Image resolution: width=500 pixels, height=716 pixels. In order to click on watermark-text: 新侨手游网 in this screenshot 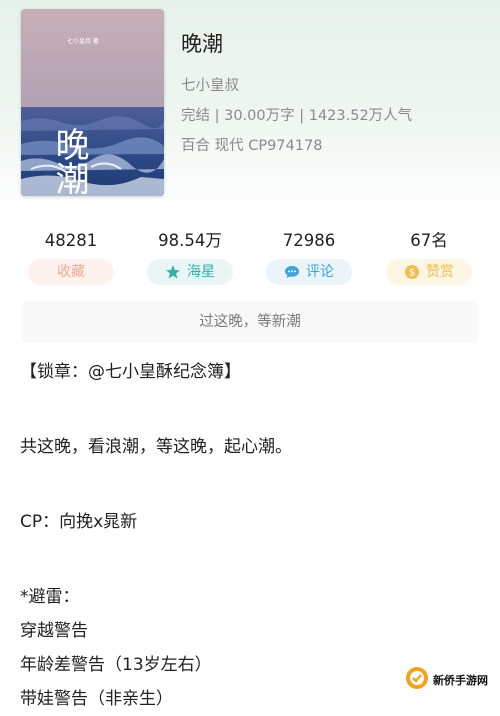, I will do `click(460, 680)`.